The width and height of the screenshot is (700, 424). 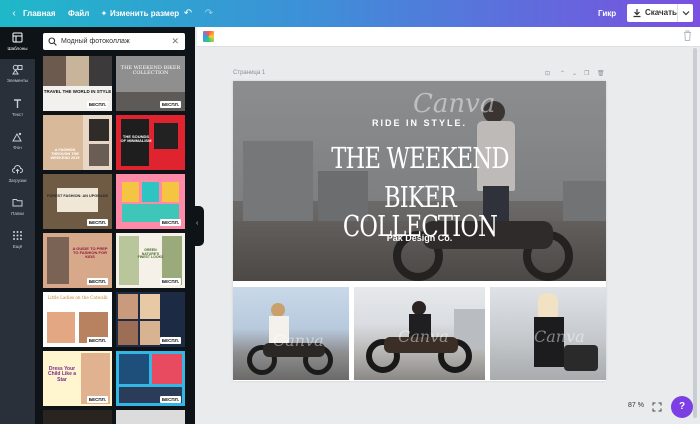 I want to click on hero-title-line1: THE WEEKEND, so click(x=420, y=158).